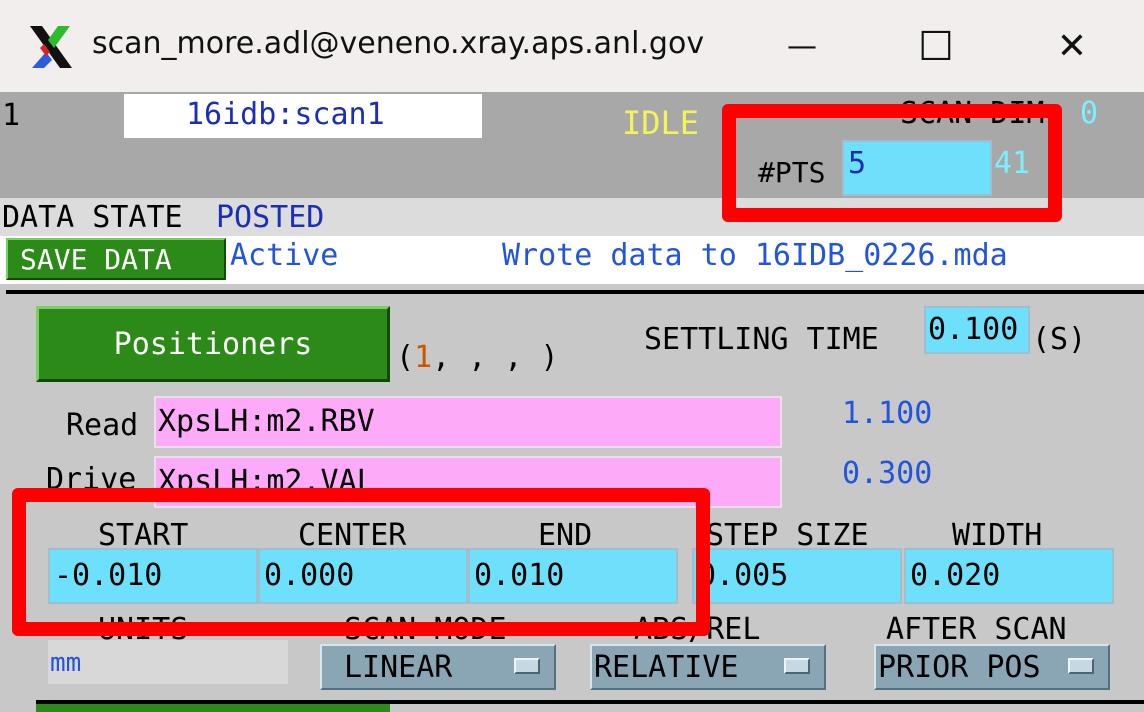 Image resolution: width=1144 pixels, height=712 pixels. Describe the element at coordinates (284, 255) in the screenshot. I see `save-status: Active` at that location.